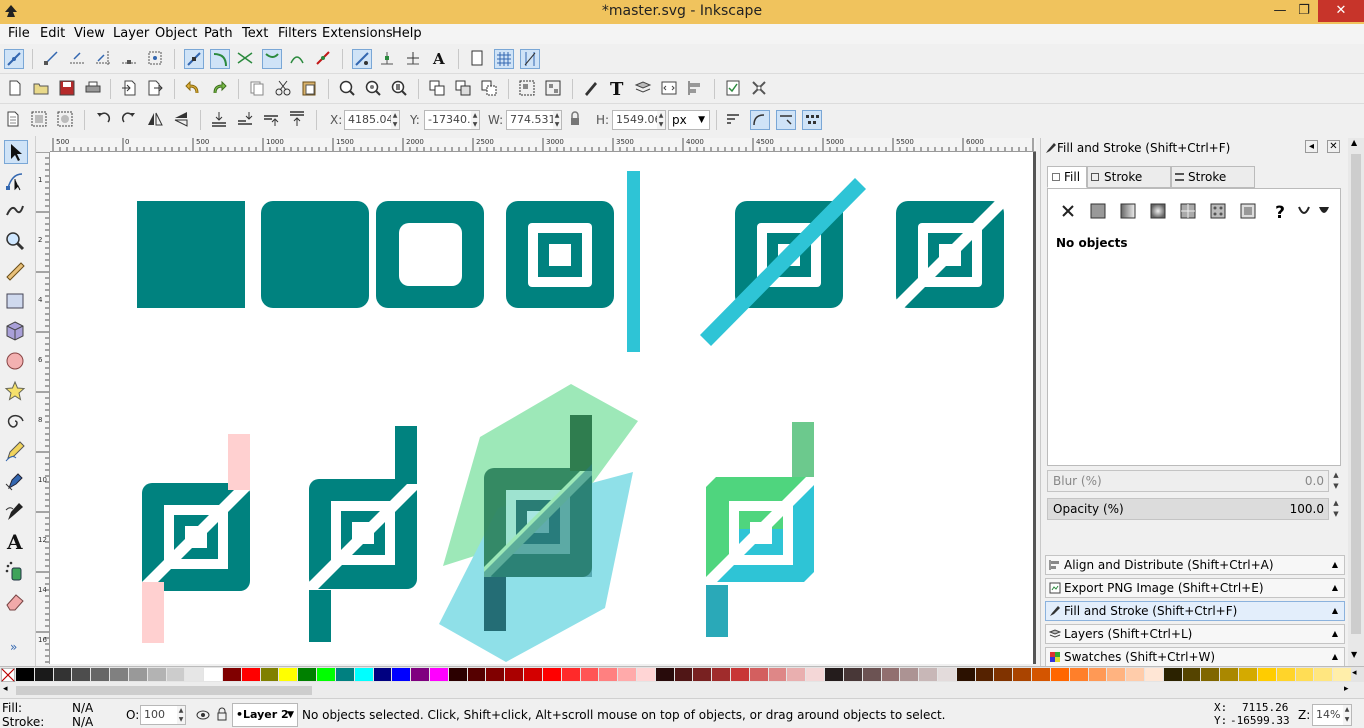 This screenshot has height=728, width=1364. Describe the element at coordinates (1341, 11) in the screenshot. I see `close-button: ✕` at that location.